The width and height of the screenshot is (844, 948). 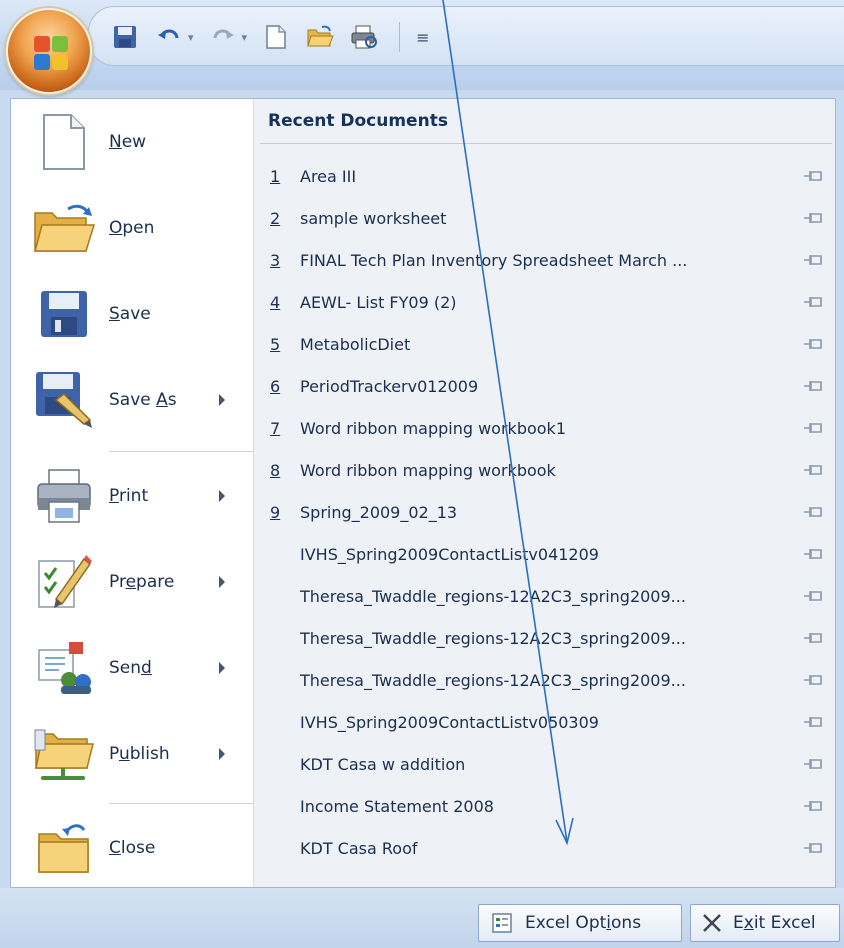 What do you see at coordinates (389, 386) in the screenshot?
I see `recent-document-name: PeriodTrackerv012009` at bounding box center [389, 386].